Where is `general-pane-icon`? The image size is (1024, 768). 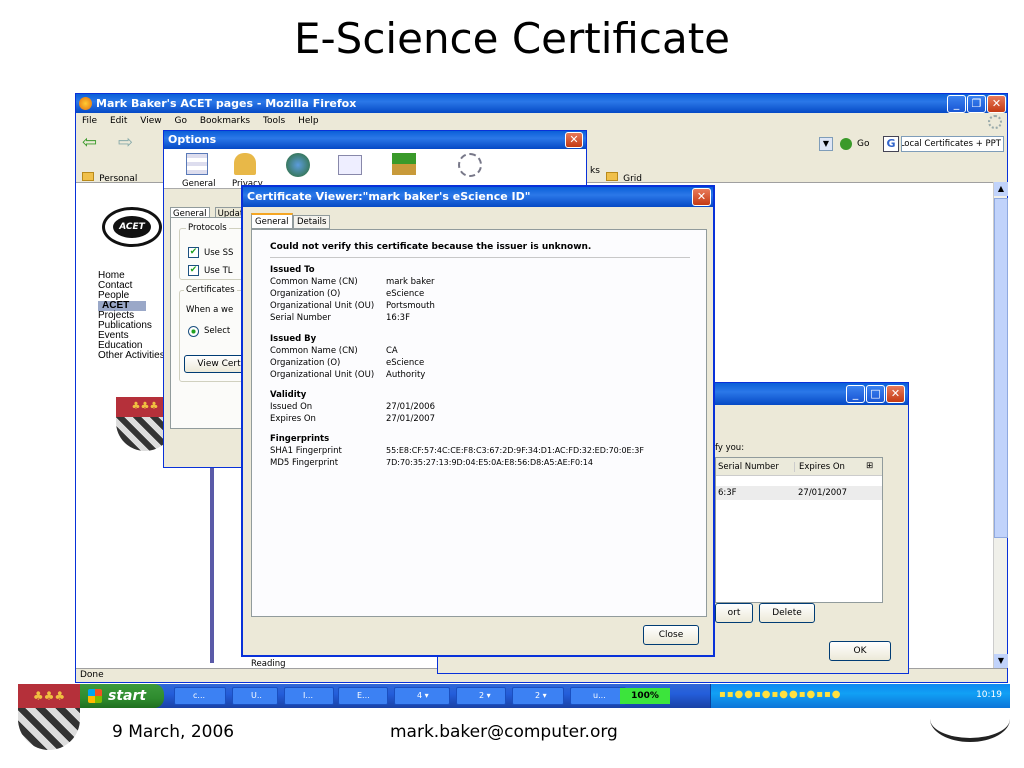 general-pane-icon is located at coordinates (197, 164).